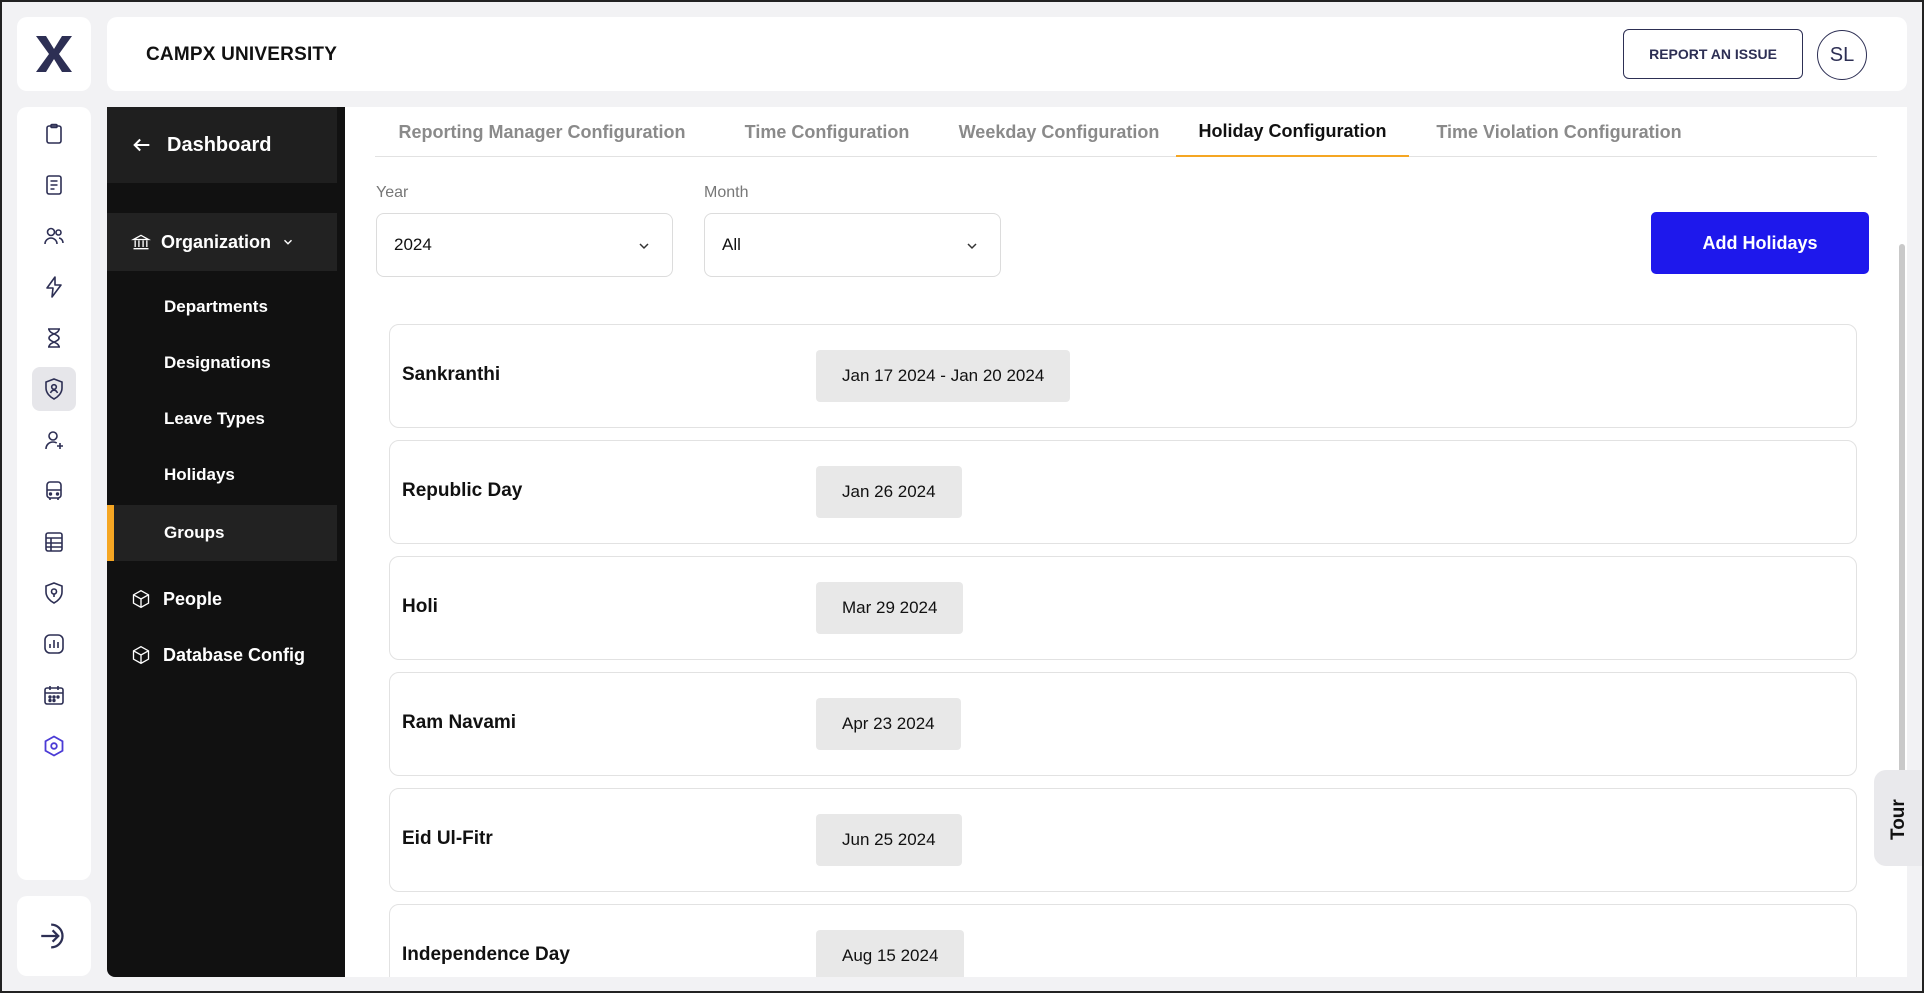  I want to click on arrow-left-icon, so click(141, 145).